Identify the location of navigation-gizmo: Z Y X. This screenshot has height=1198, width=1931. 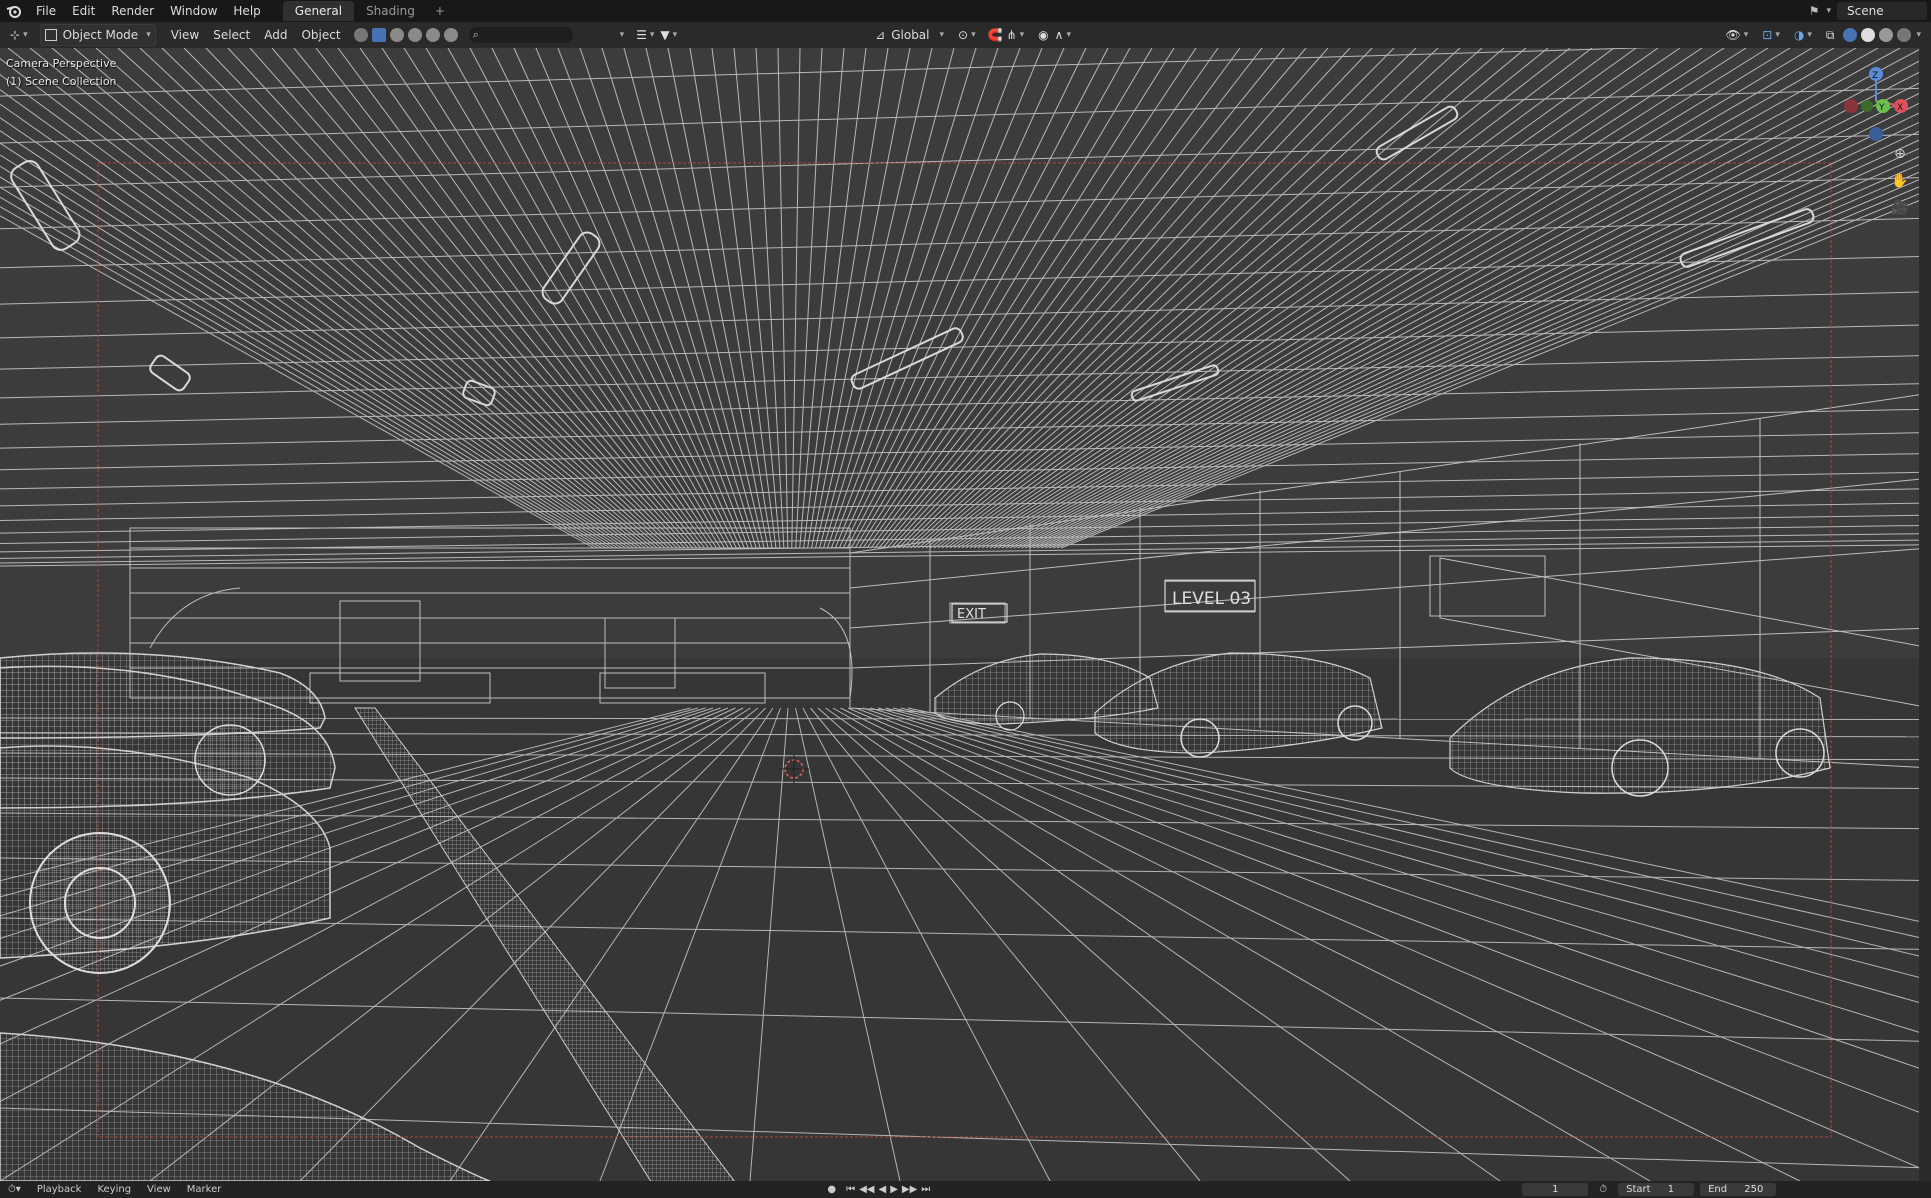
(1876, 101).